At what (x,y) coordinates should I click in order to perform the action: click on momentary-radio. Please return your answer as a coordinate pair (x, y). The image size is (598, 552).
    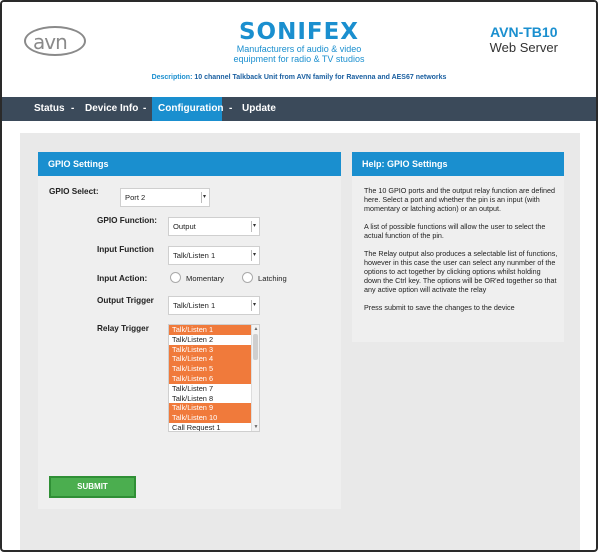
    Looking at the image, I should click on (175, 277).